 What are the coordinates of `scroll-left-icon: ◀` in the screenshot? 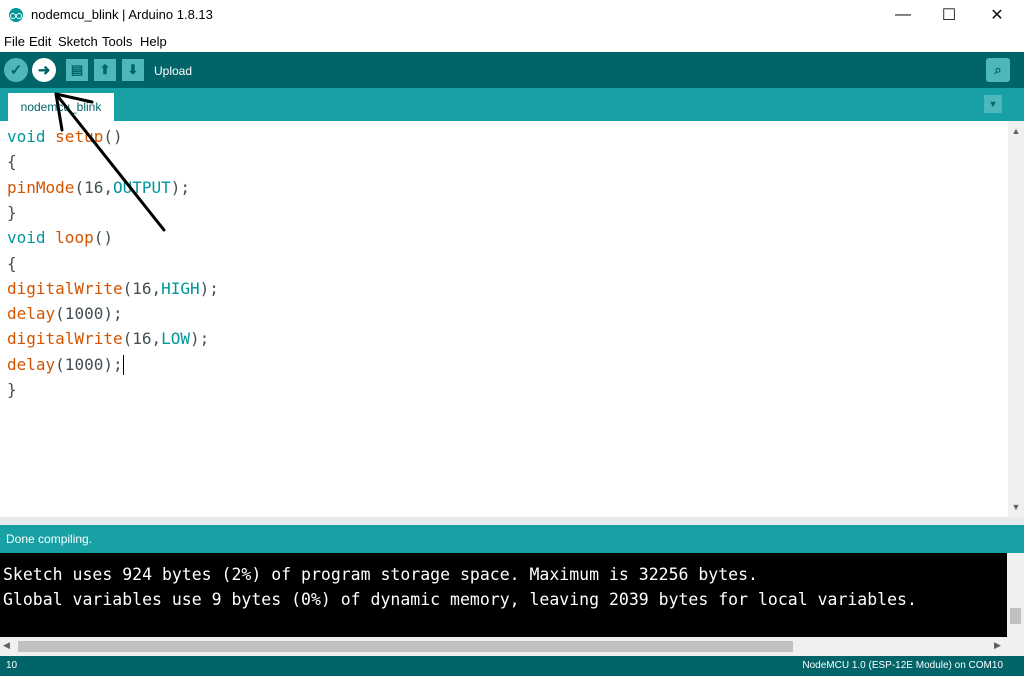 It's located at (6, 645).